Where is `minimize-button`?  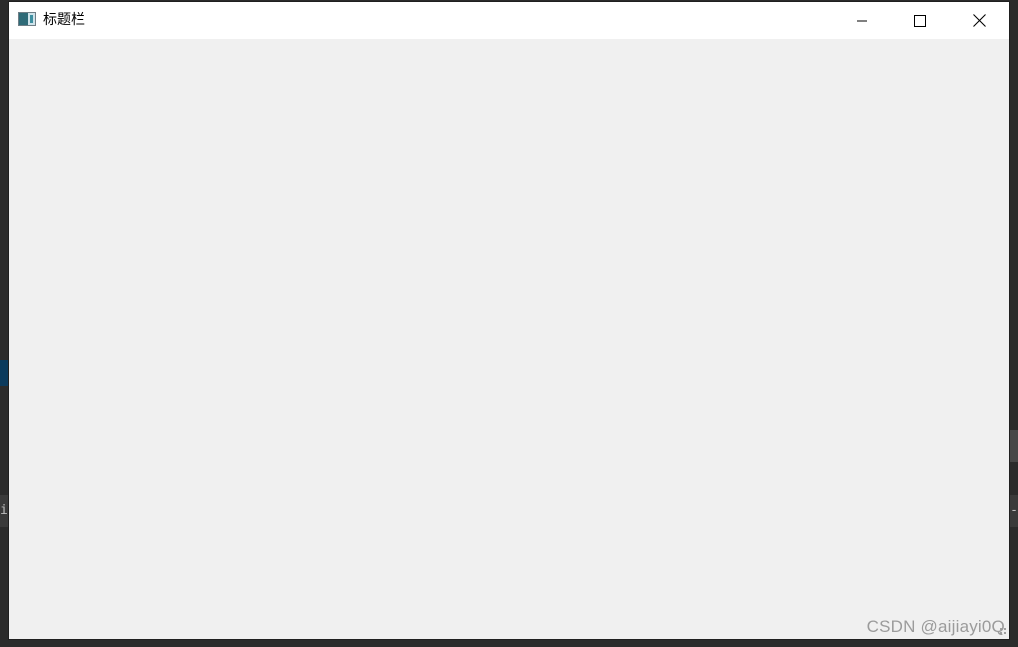 minimize-button is located at coordinates (862, 20).